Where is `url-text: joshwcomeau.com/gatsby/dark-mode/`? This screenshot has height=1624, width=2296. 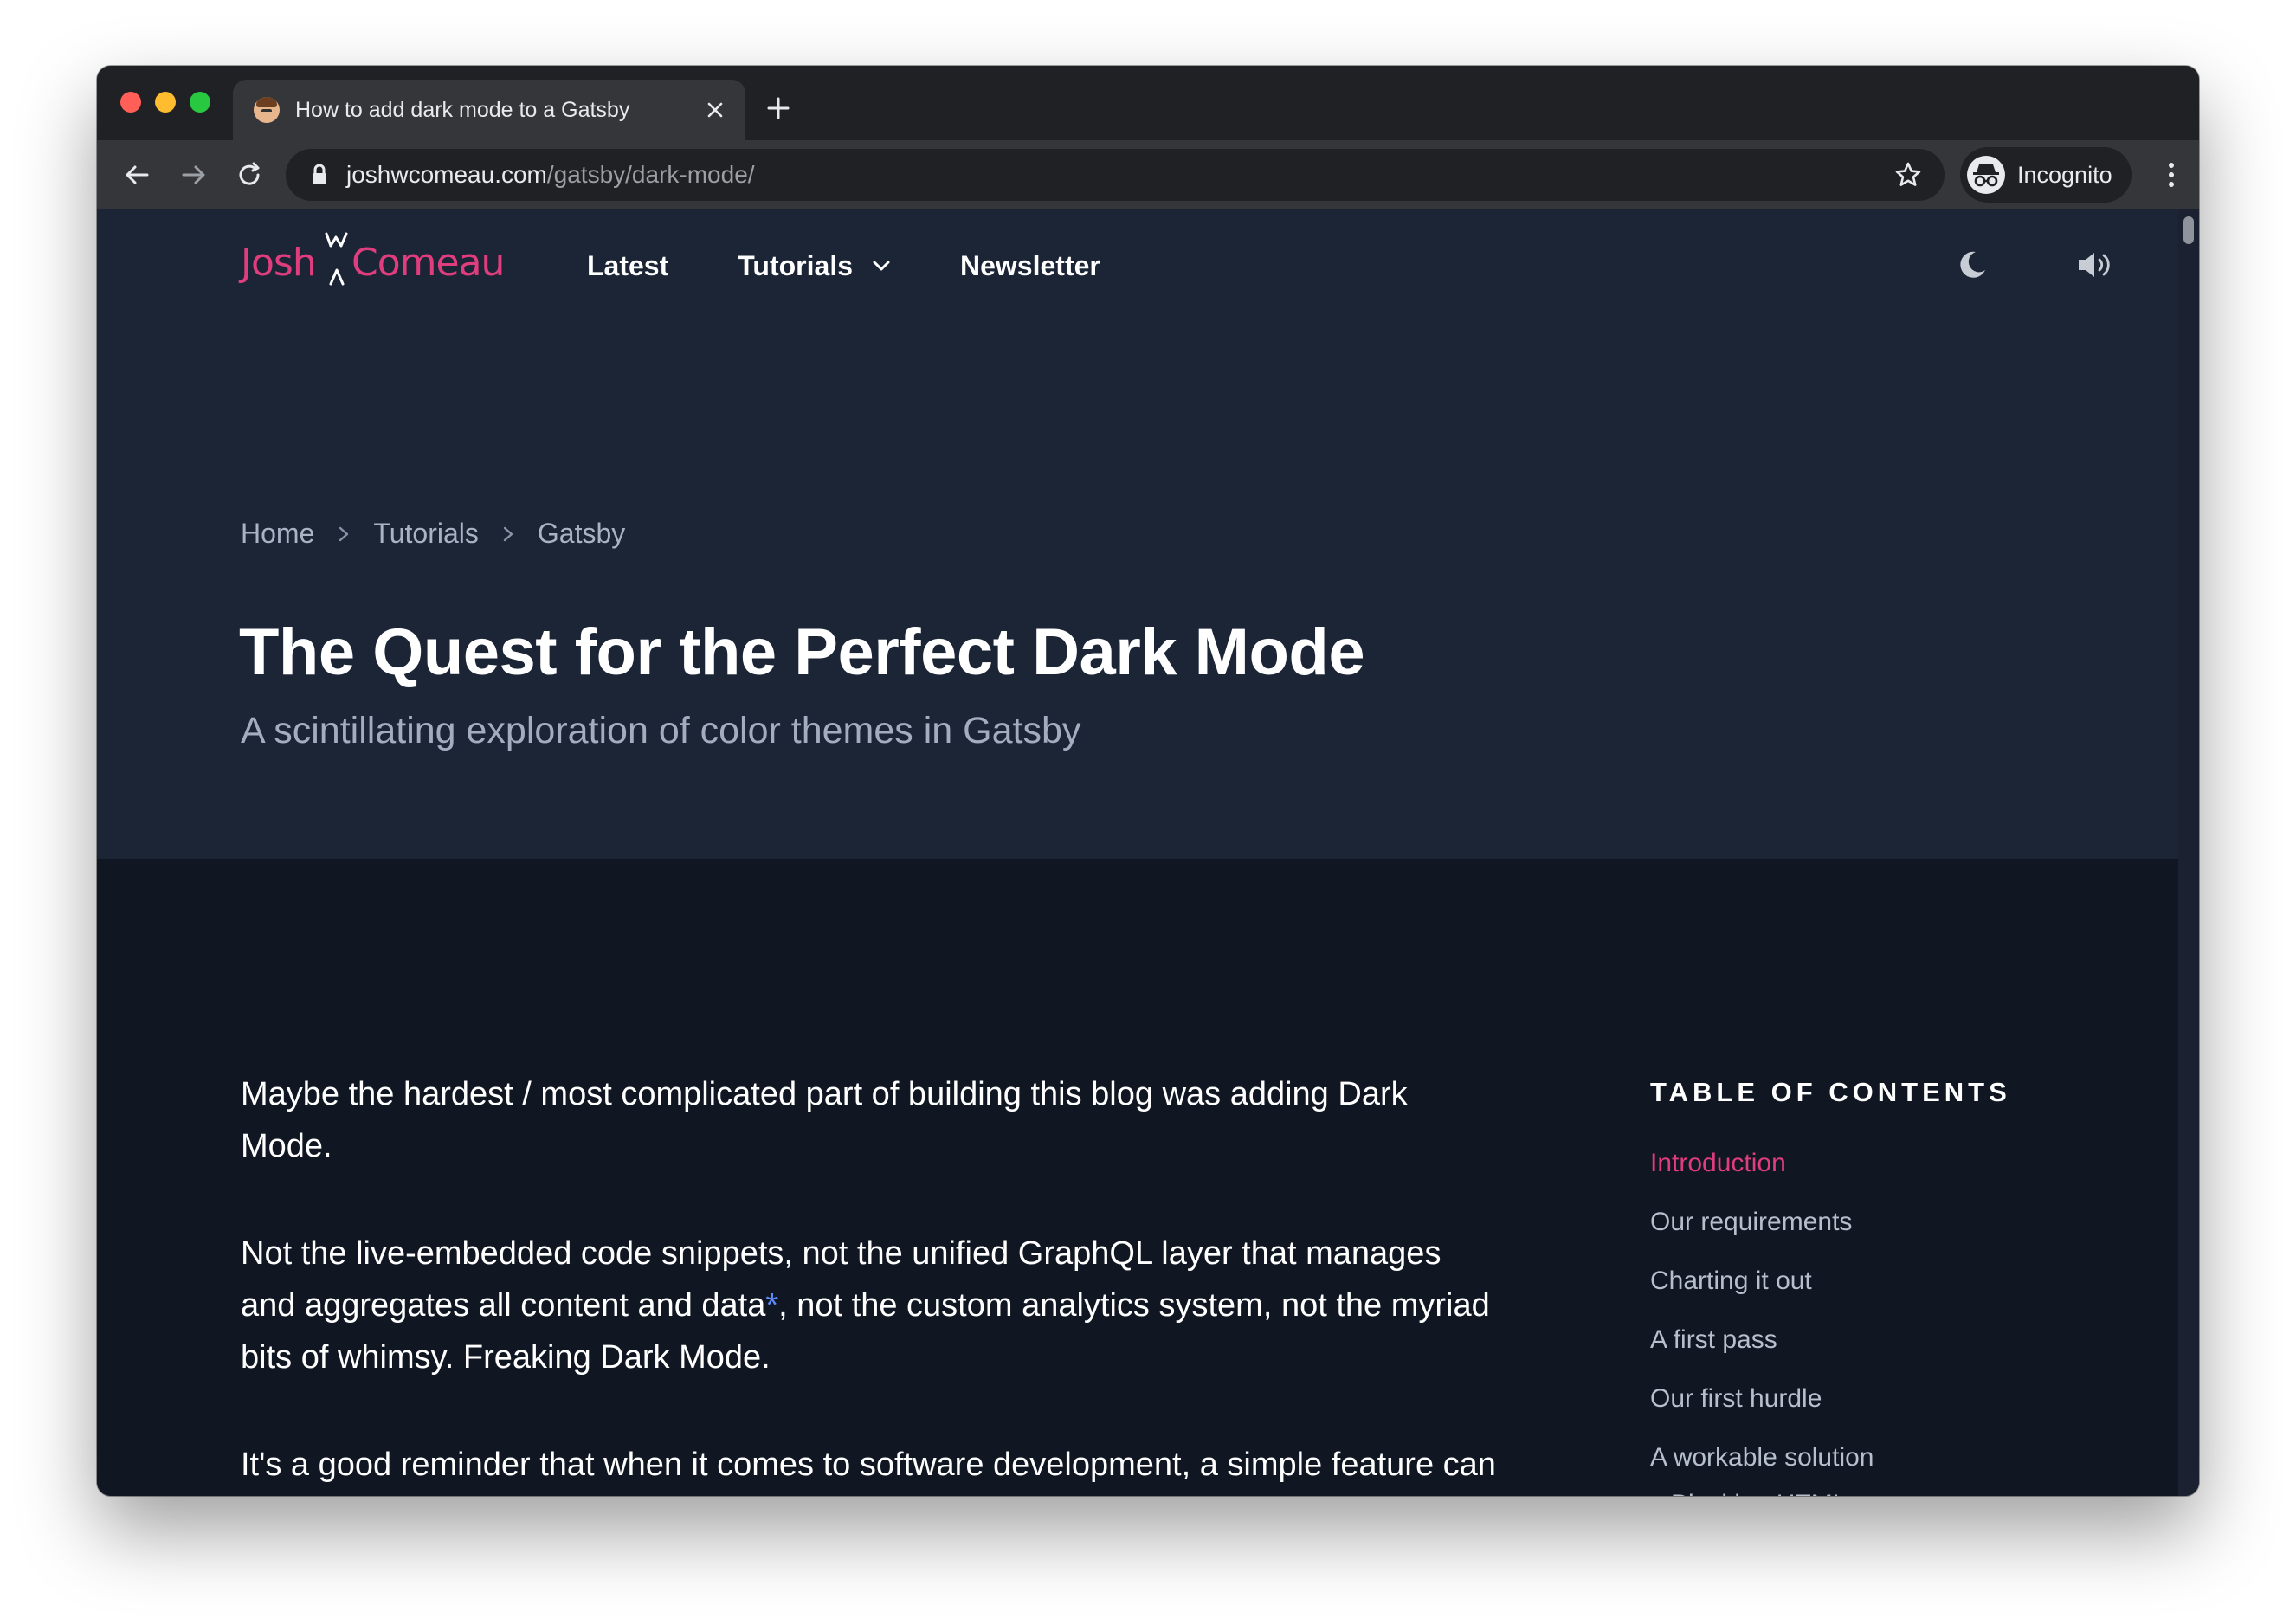 url-text: joshwcomeau.com/gatsby/dark-mode/ is located at coordinates (550, 175).